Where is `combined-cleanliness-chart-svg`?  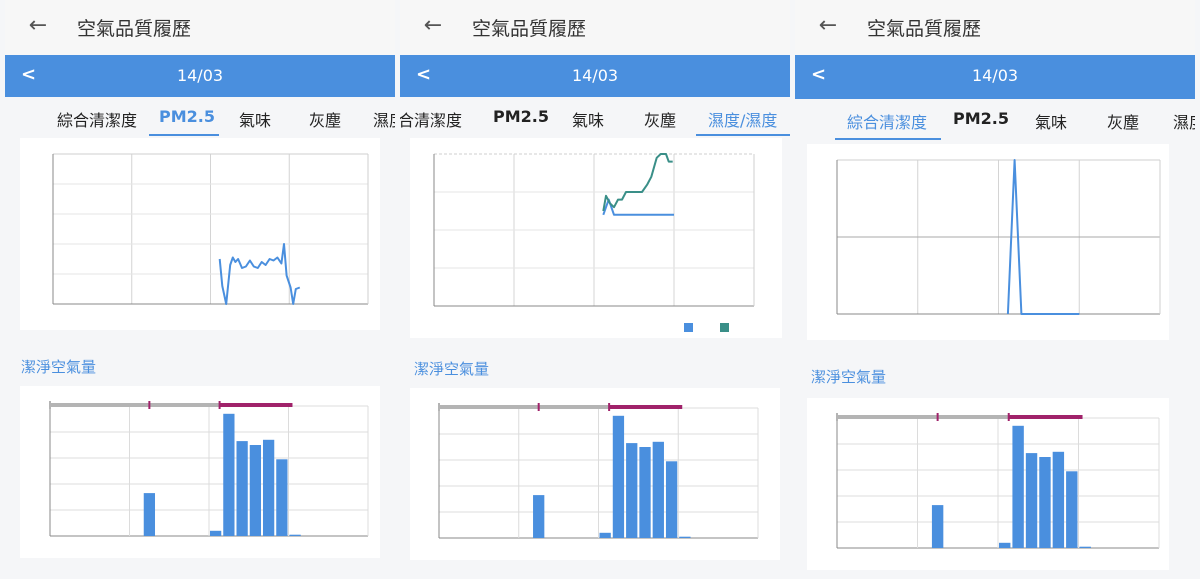
combined-cleanliness-chart-svg is located at coordinates (998, 237).